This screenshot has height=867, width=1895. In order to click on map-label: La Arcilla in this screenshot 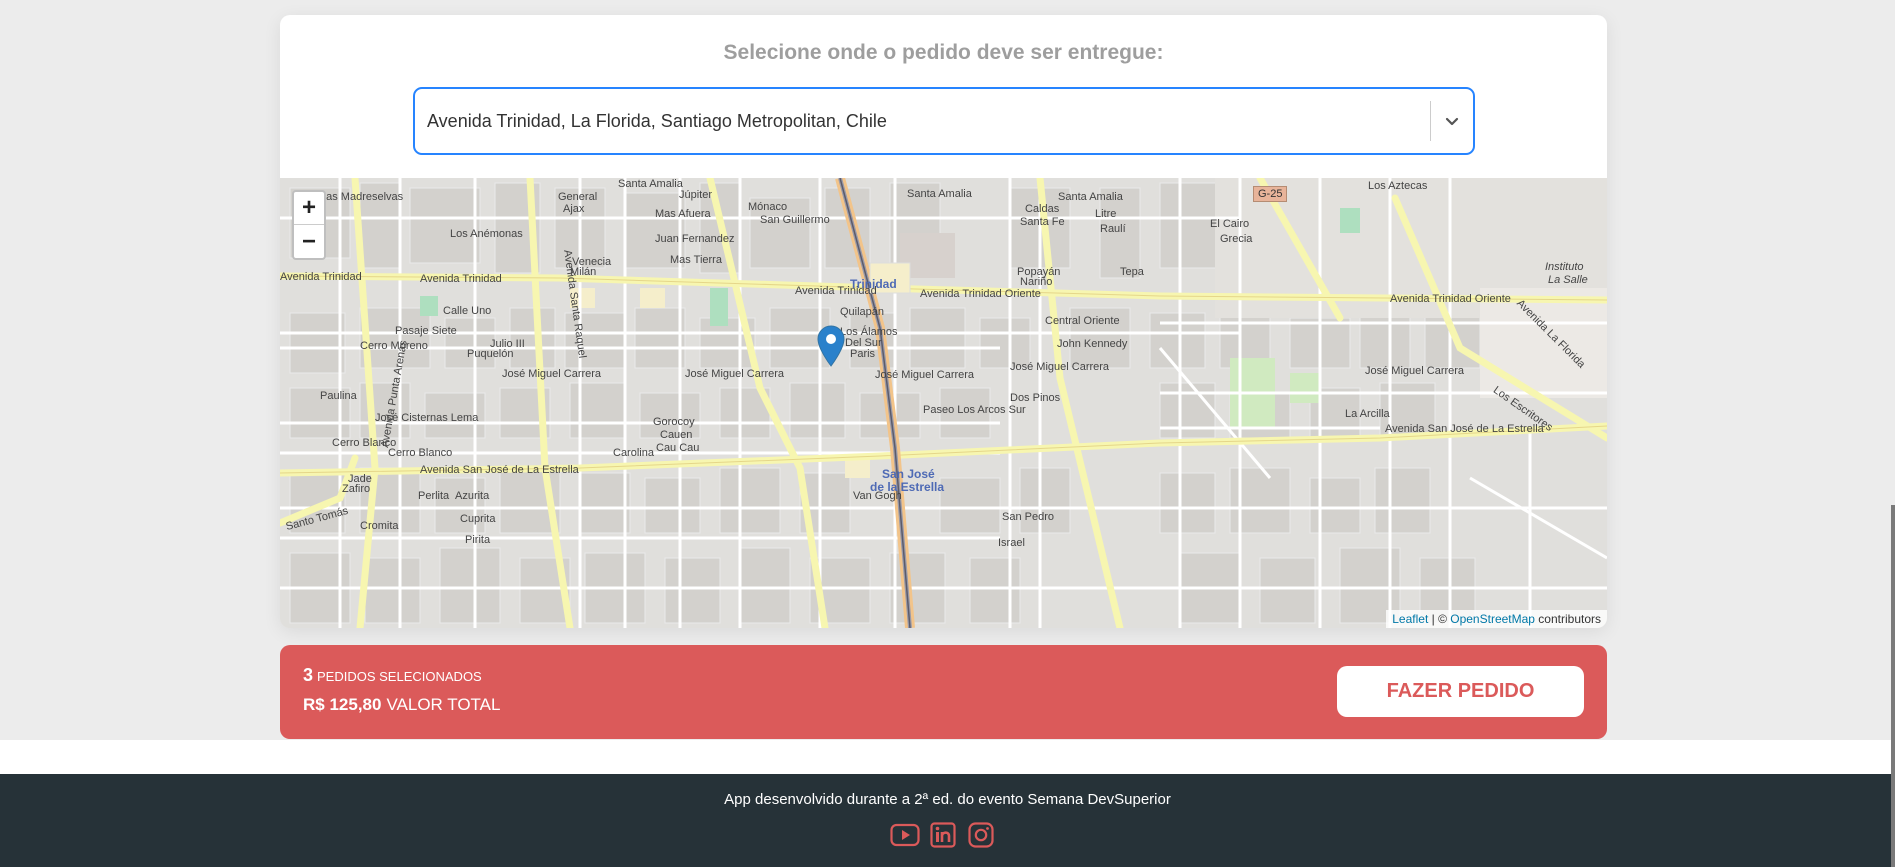, I will do `click(1367, 414)`.